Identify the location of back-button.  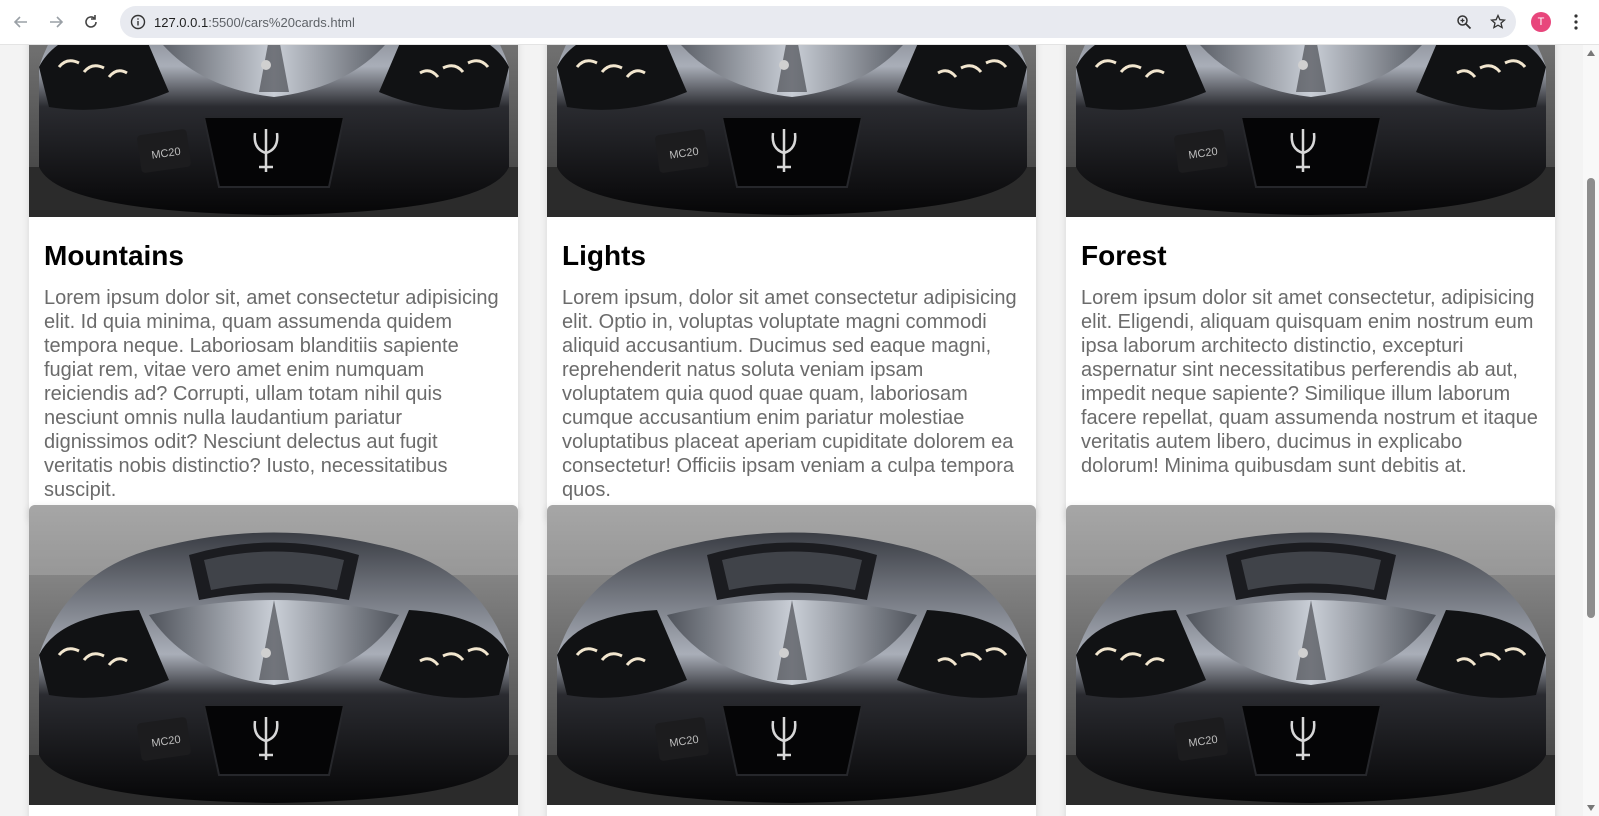
(21, 22).